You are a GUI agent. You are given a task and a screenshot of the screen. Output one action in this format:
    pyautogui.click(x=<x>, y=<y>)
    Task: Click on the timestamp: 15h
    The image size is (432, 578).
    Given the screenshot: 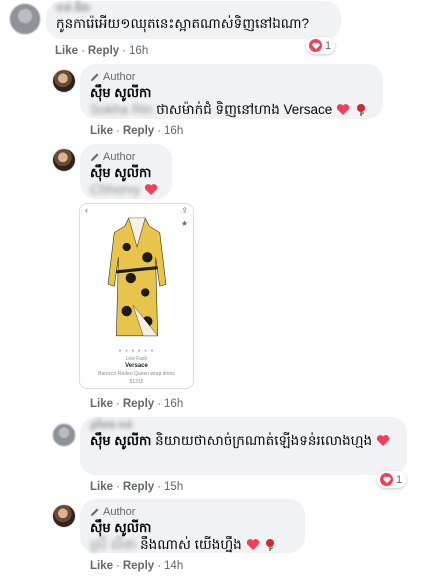 What is the action you would take?
    pyautogui.click(x=173, y=487)
    